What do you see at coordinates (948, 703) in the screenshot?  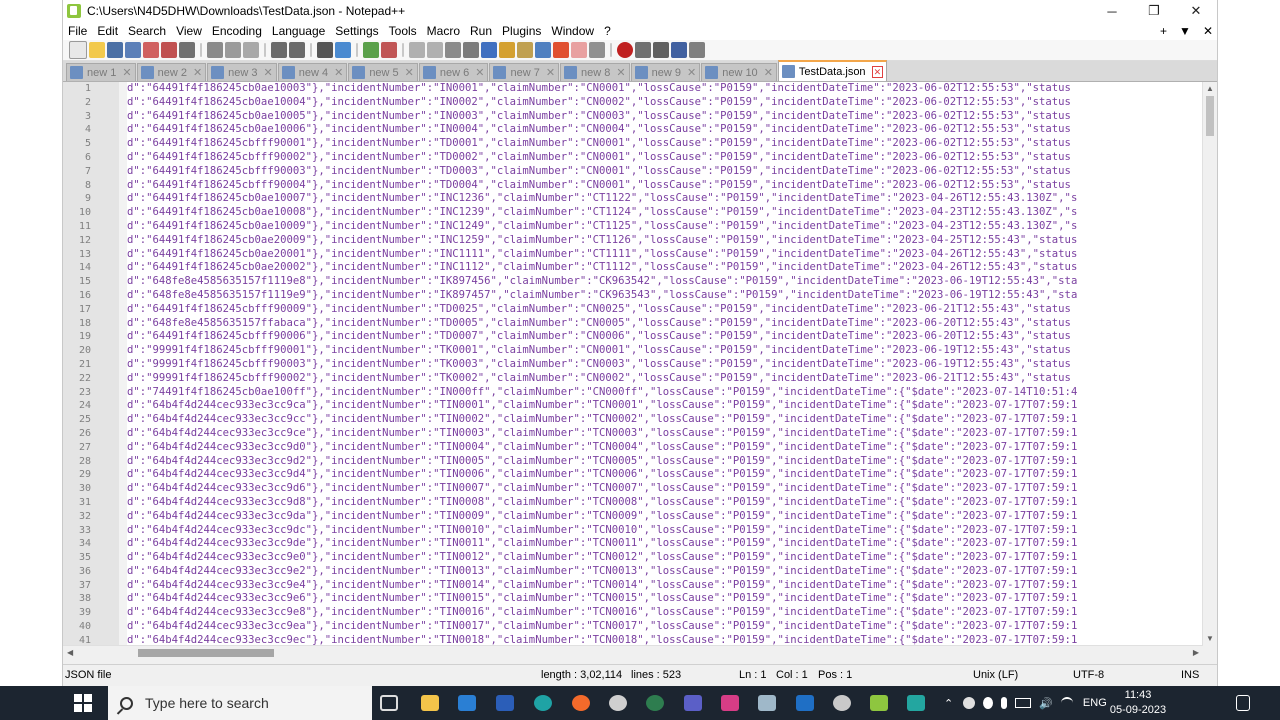 I see `show-hidden-icons-icon: ⌃` at bounding box center [948, 703].